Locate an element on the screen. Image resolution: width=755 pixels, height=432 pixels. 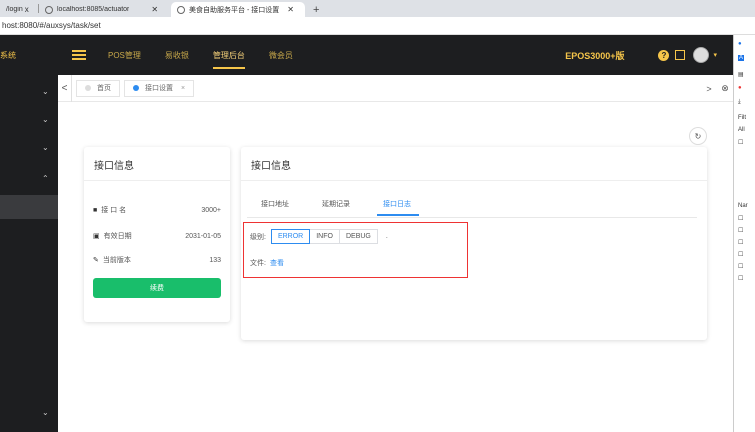
tab-label: 接口设置 is located at coordinates (159, 88).